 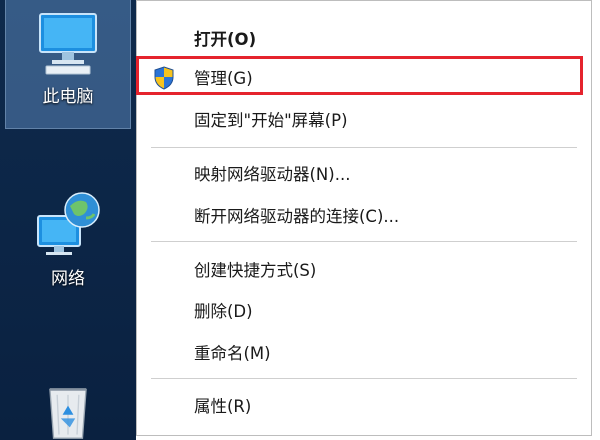 I want to click on desktop-icon-network: 网络, so click(x=68, y=242).